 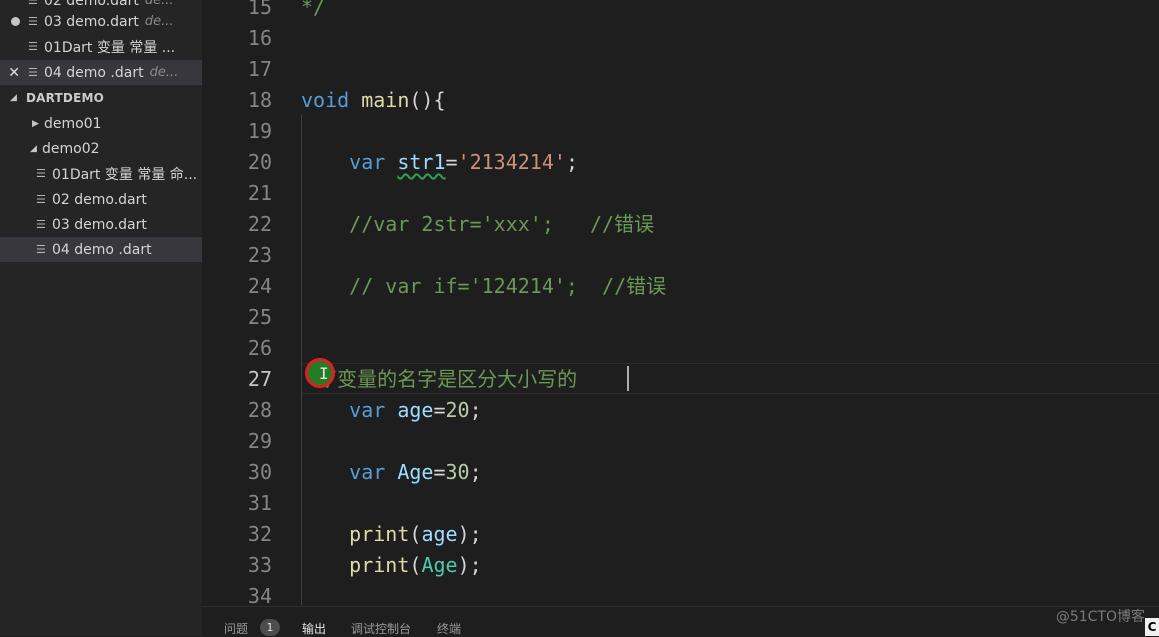 I want to click on tree-item-label: 04 demo .dart, so click(x=102, y=249).